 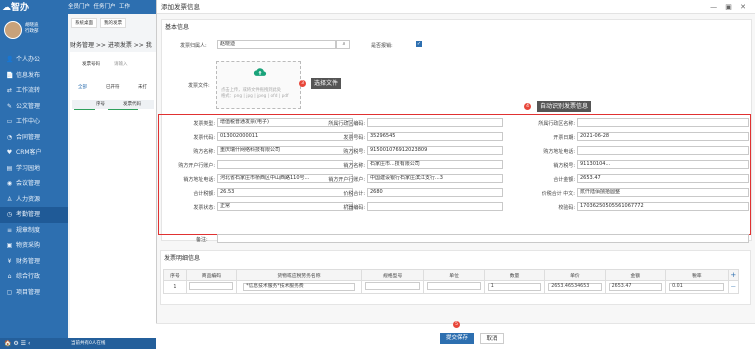 What do you see at coordinates (9, 276) in the screenshot?
I see `admin-icon: ⌂` at bounding box center [9, 276].